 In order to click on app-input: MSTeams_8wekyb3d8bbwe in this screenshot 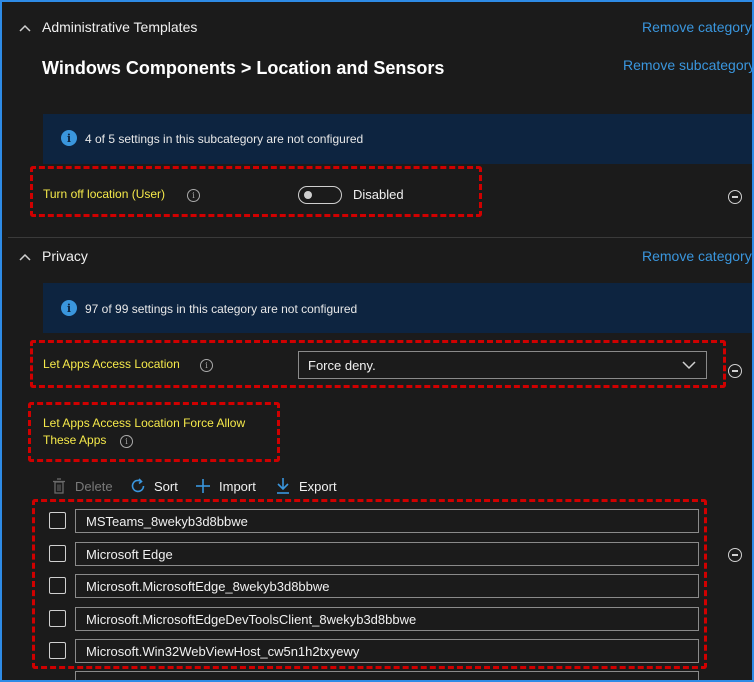, I will do `click(387, 521)`.